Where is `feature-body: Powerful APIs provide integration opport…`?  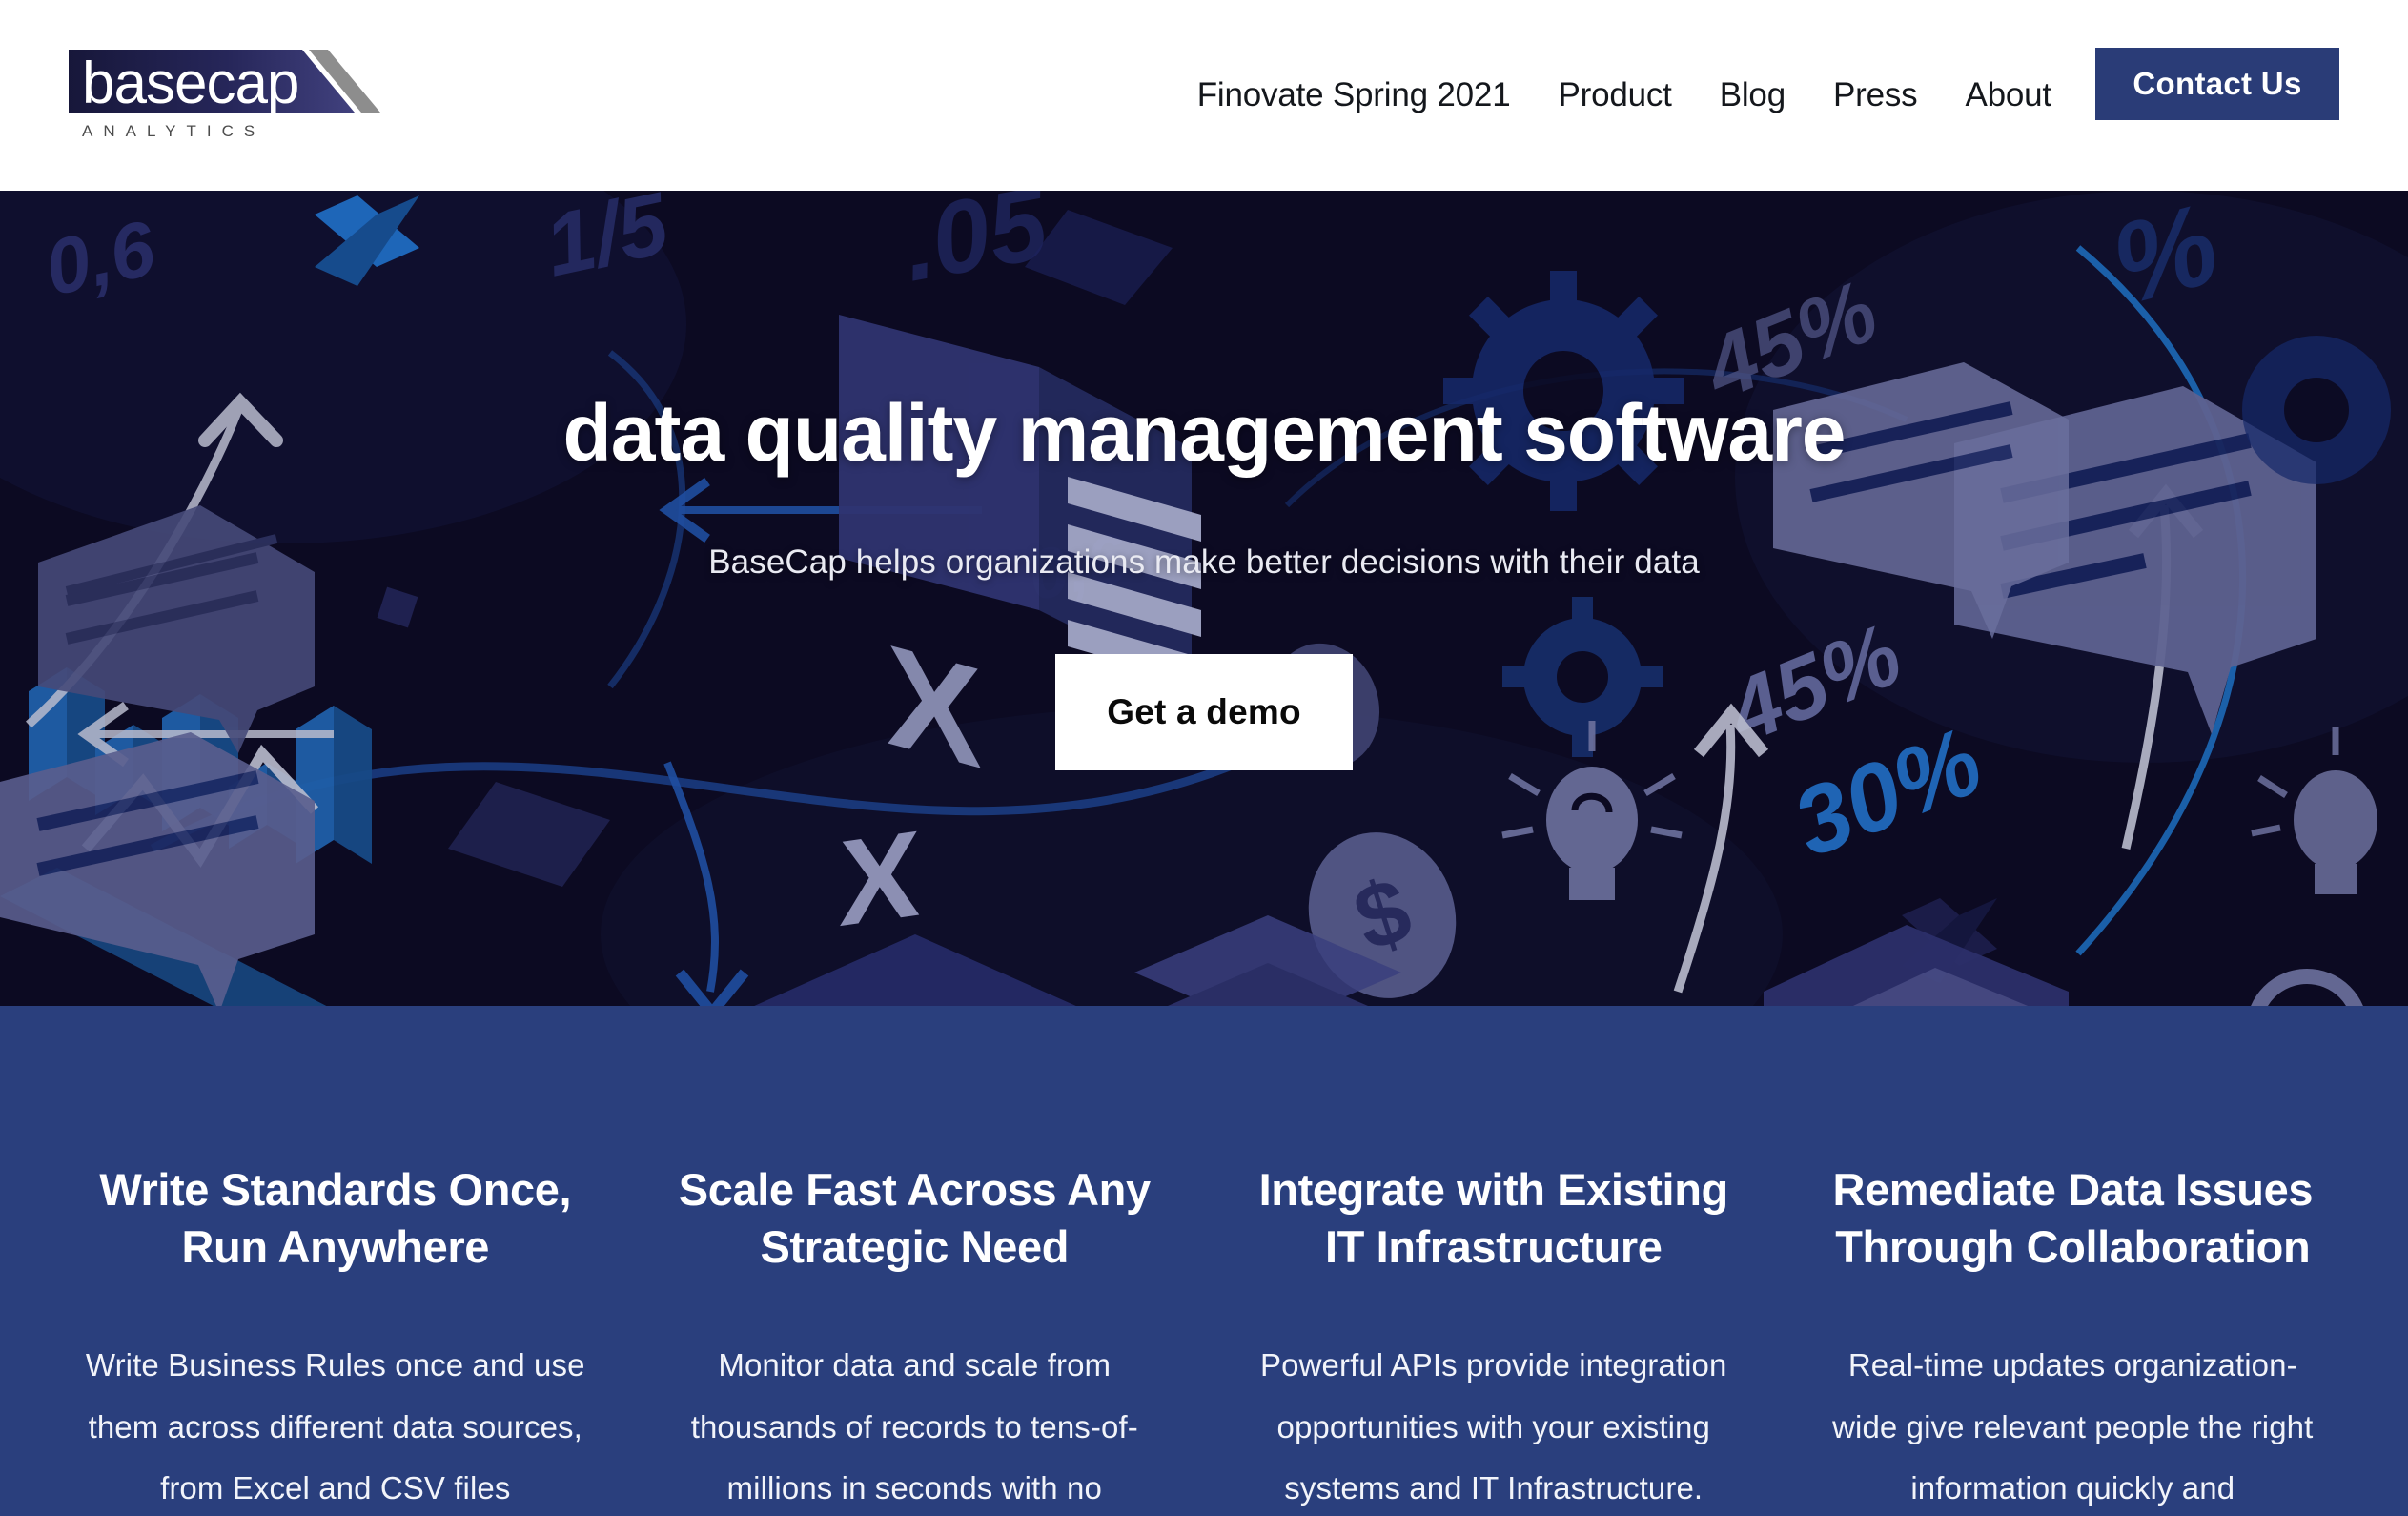
feature-body: Powerful APIs provide integration opport… is located at coordinates (1493, 1426).